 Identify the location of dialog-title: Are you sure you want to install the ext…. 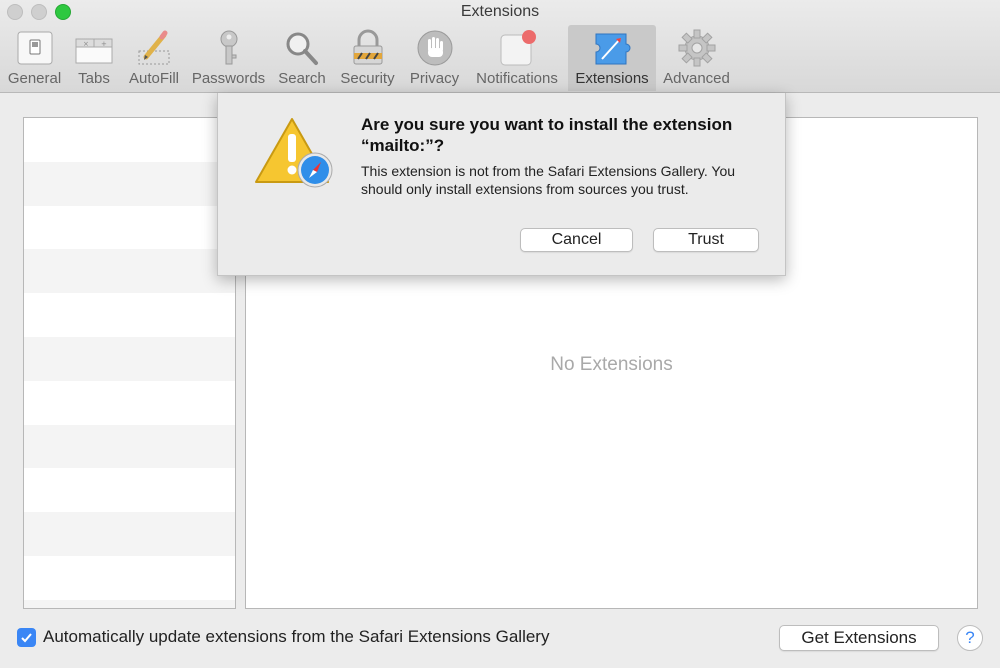
(547, 135).